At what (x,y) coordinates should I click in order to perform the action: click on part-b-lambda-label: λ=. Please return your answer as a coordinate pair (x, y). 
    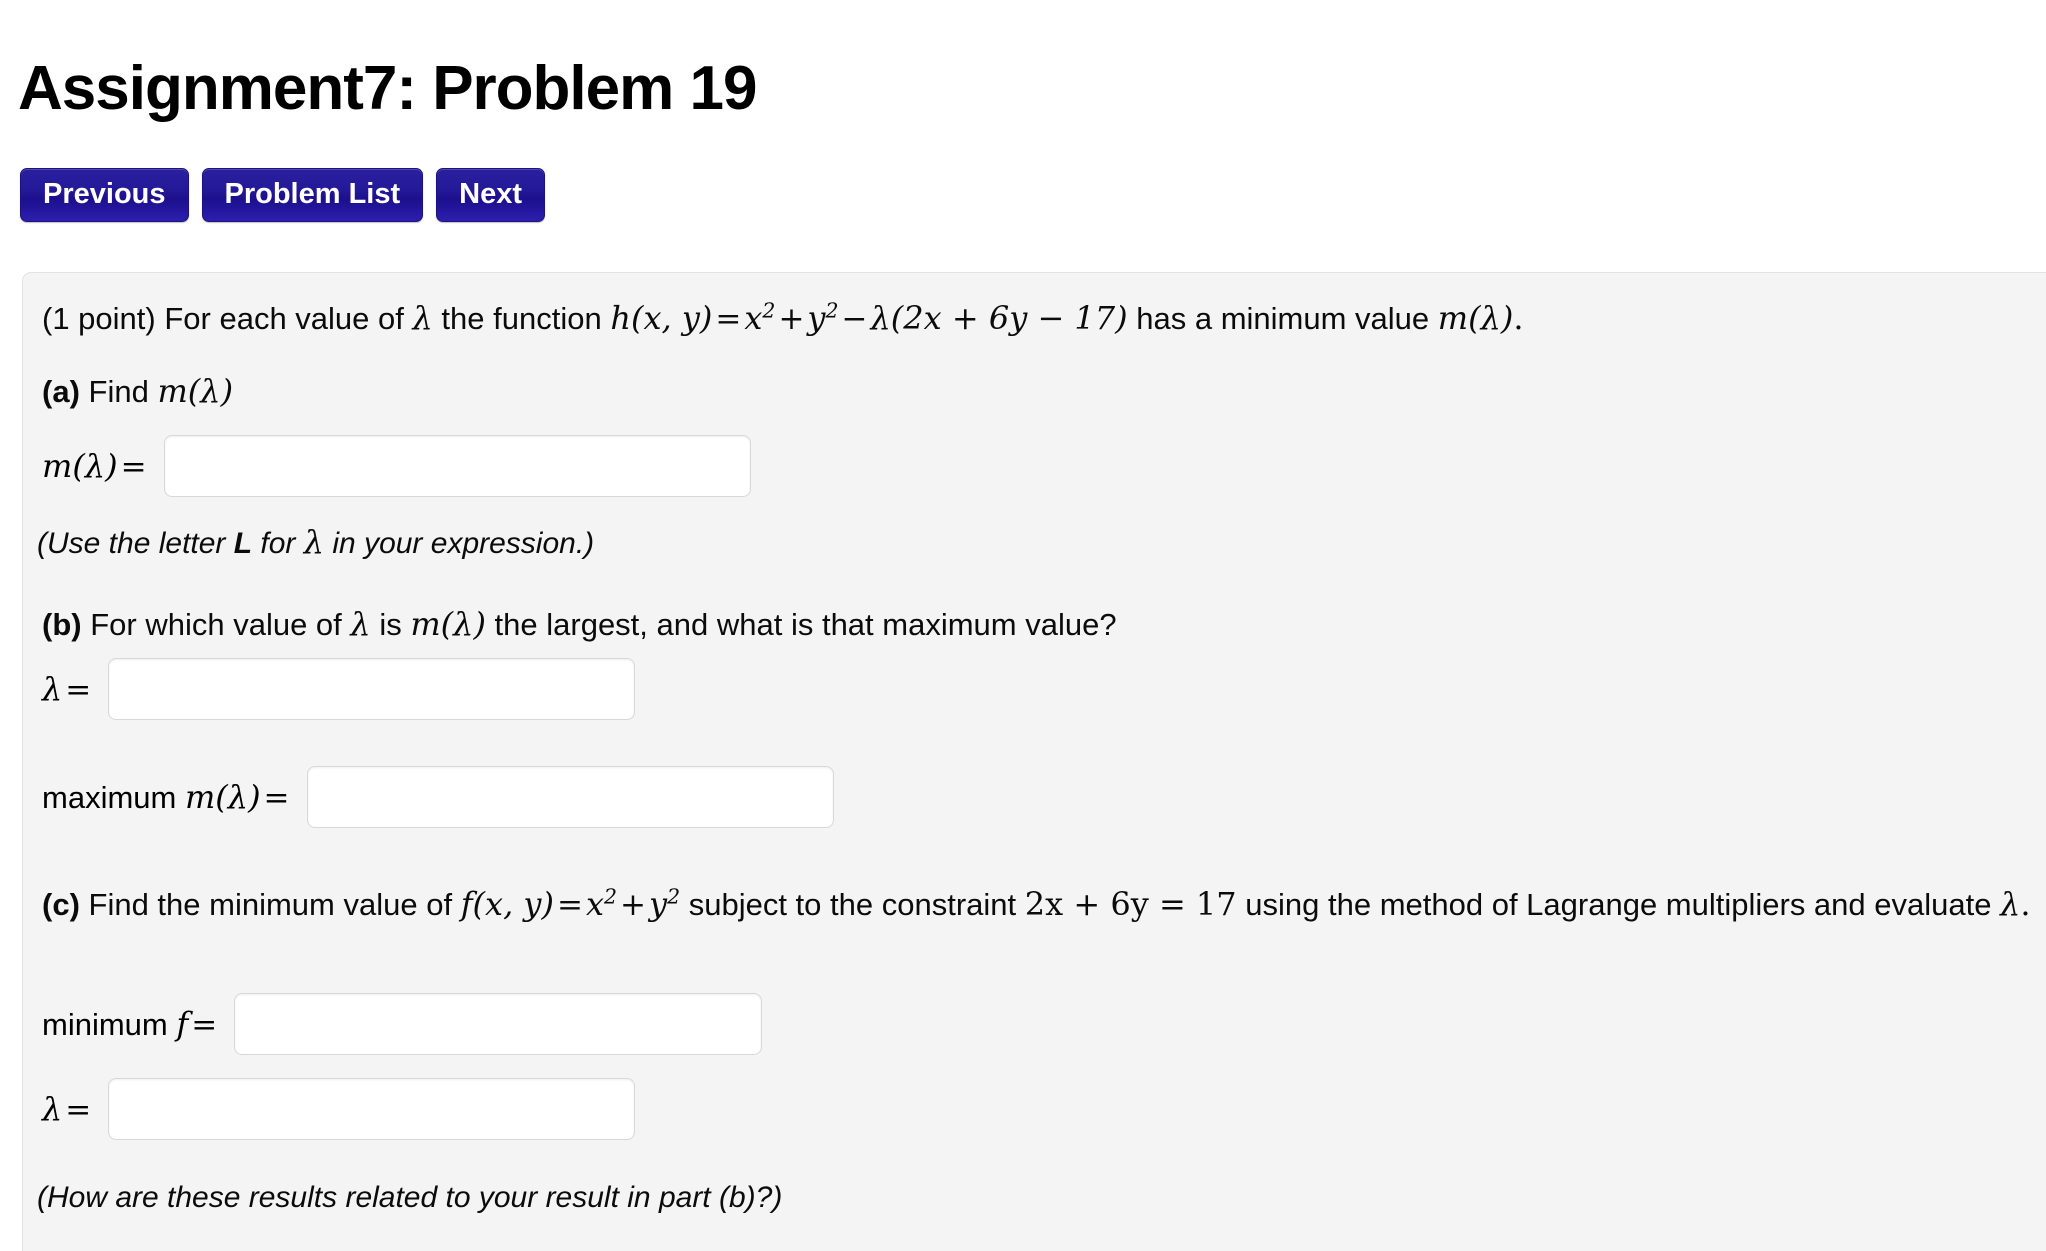
    Looking at the image, I should click on (68, 689).